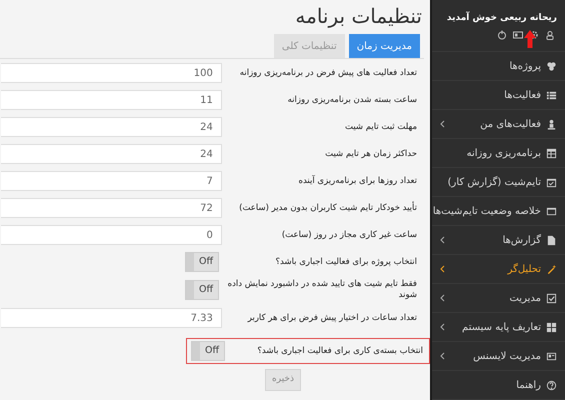  What do you see at coordinates (498, 298) in the screenshot?
I see `sidebar-item: مدیریت` at bounding box center [498, 298].